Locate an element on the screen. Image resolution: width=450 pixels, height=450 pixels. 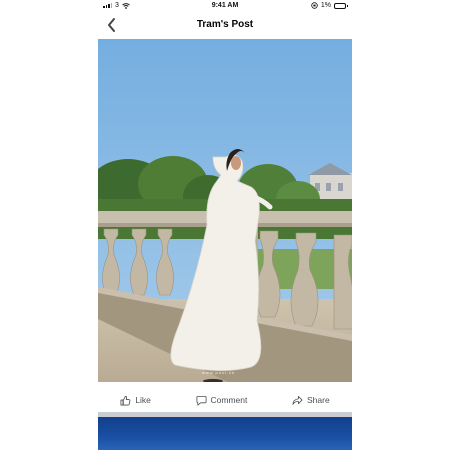
photo-watermark: www.poxi.vn is located at coordinates (219, 372).